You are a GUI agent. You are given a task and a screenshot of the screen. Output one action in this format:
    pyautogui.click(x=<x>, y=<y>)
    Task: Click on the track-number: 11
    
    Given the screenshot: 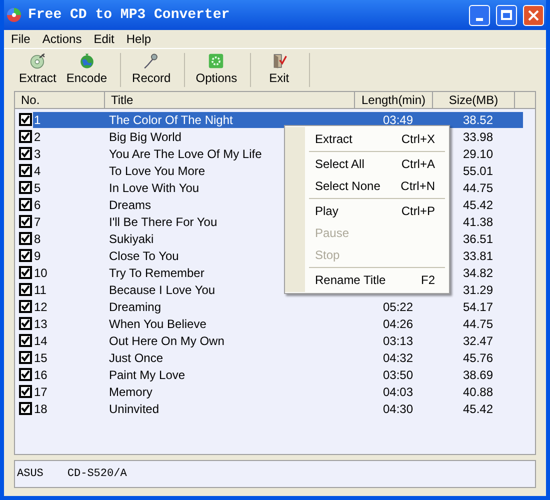 What is the action you would take?
    pyautogui.click(x=40, y=289)
    